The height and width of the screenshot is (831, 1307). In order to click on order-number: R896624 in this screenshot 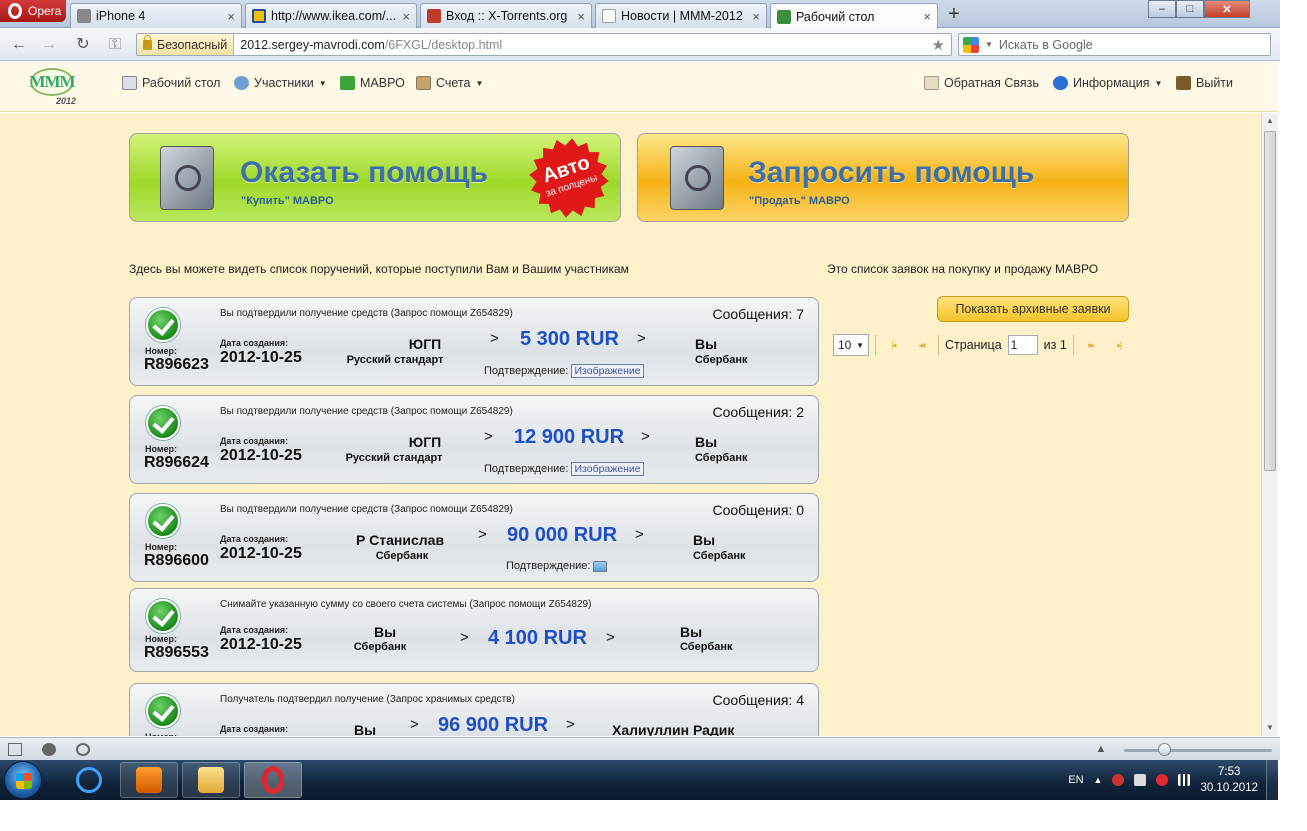, I will do `click(176, 462)`.